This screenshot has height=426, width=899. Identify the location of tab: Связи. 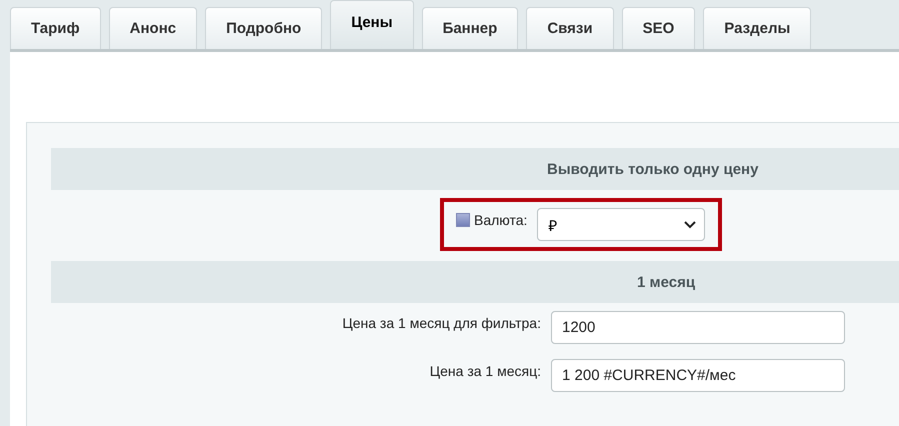
(570, 28).